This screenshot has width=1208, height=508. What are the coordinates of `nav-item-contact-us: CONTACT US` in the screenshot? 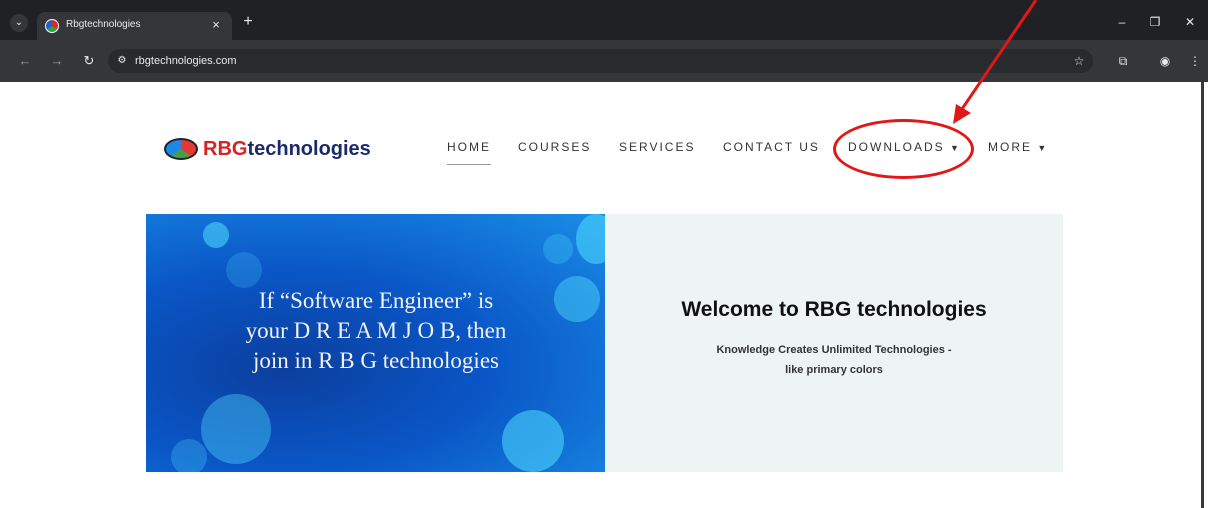 It's located at (771, 147).